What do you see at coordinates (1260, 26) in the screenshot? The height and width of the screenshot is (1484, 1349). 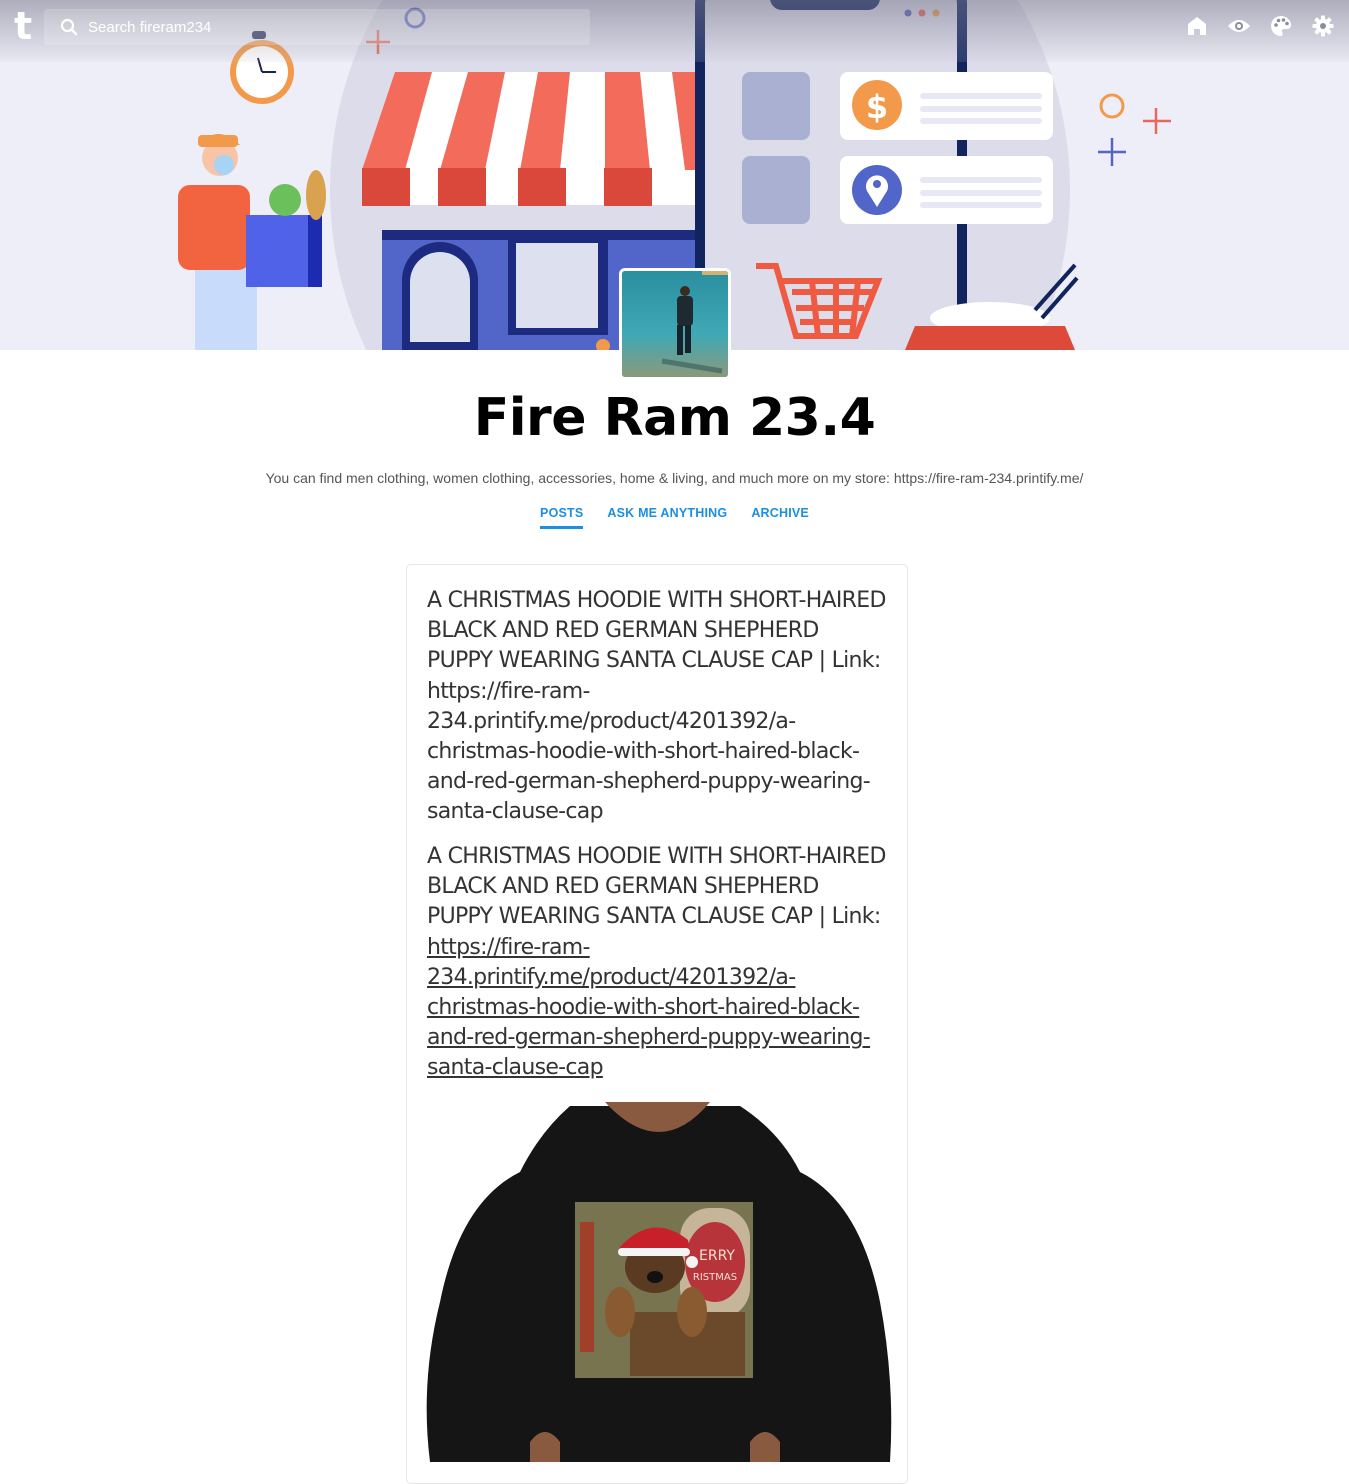 I see `top-icons` at bounding box center [1260, 26].